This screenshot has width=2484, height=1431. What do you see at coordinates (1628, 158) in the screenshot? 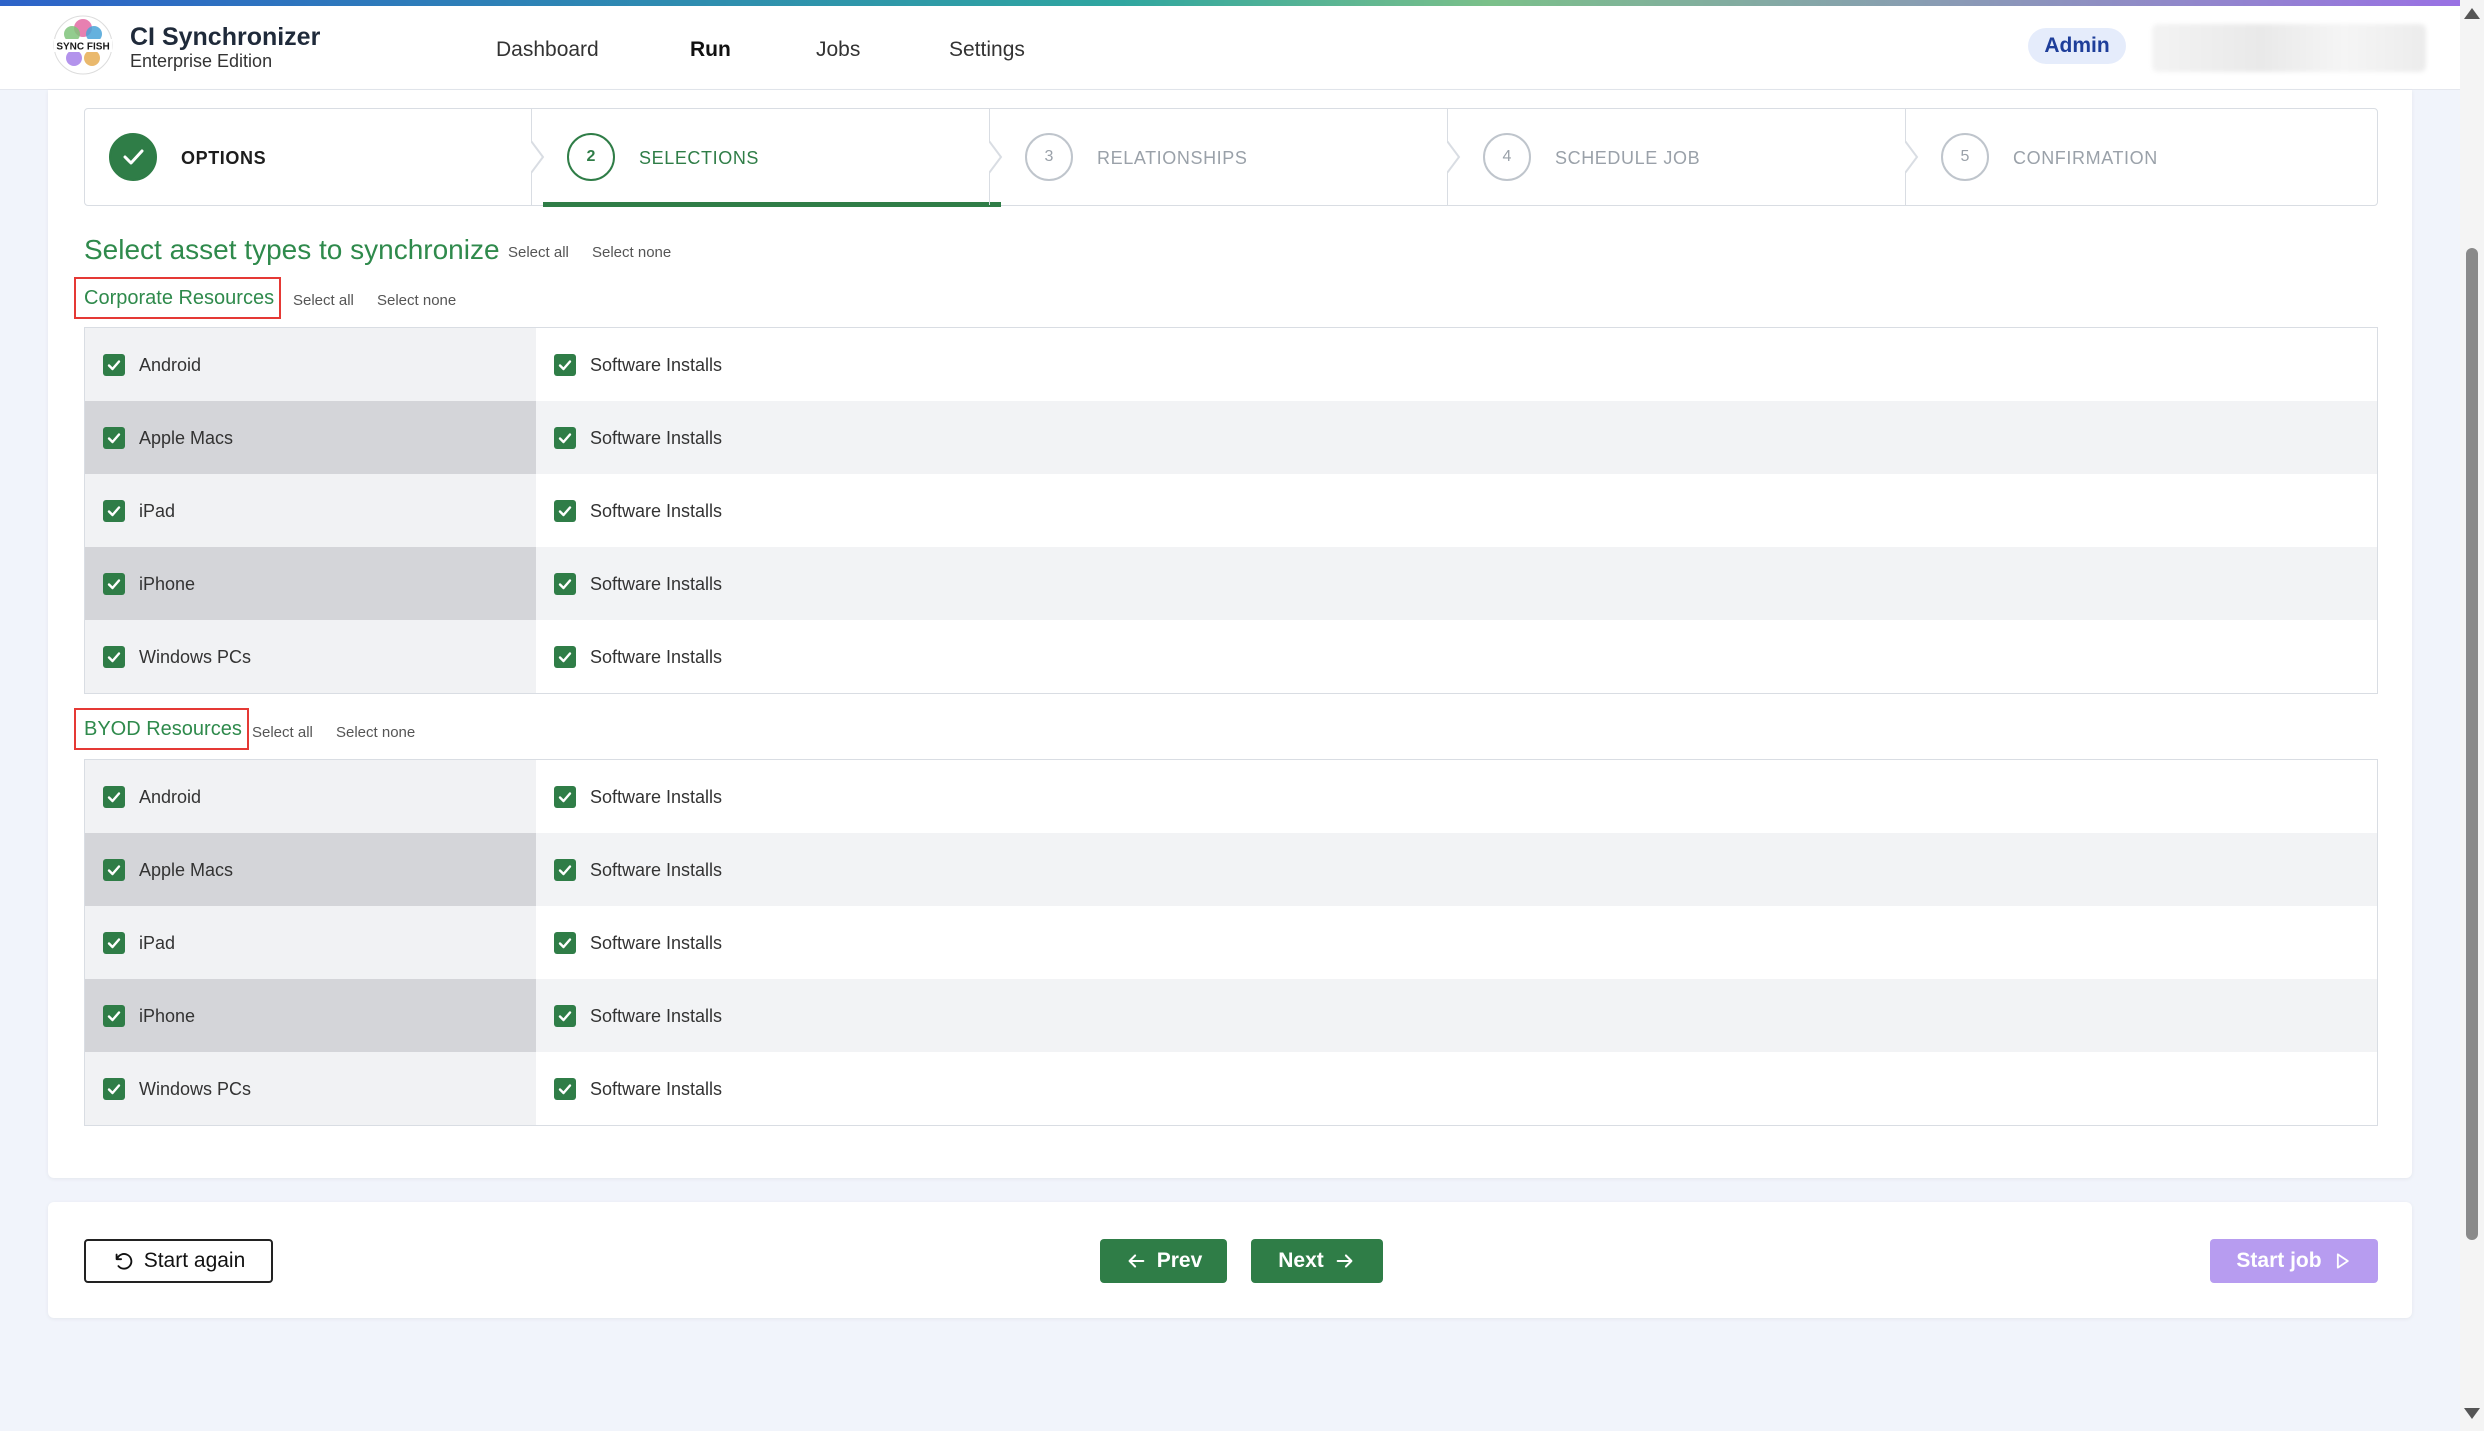
I see `step-label: SCHEDULE JOB` at bounding box center [1628, 158].